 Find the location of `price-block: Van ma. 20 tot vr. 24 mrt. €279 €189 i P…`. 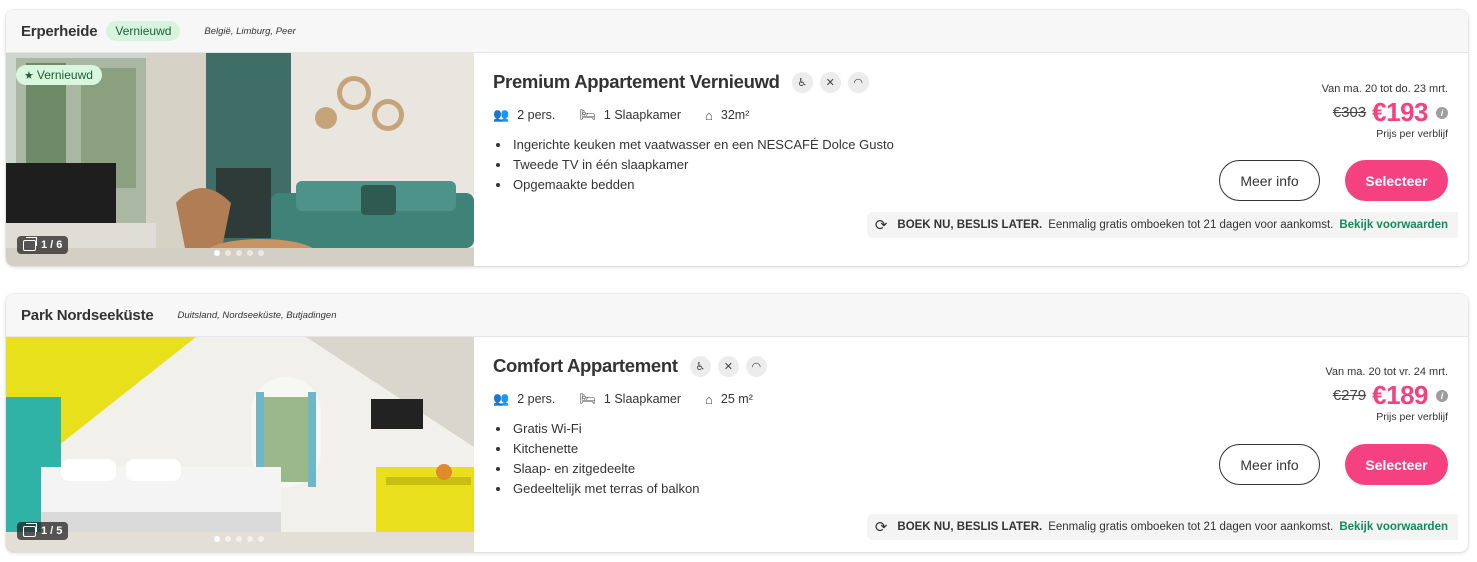

price-block: Van ma. 20 tot vr. 24 mrt. €279 €189 i P… is located at coordinates (1328, 394).